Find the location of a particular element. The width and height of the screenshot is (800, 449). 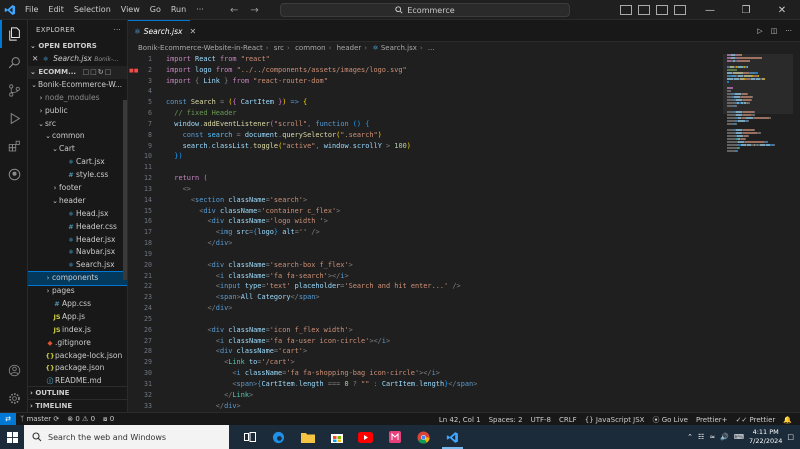

split-editor-icon: ◫ is located at coordinates (774, 31).